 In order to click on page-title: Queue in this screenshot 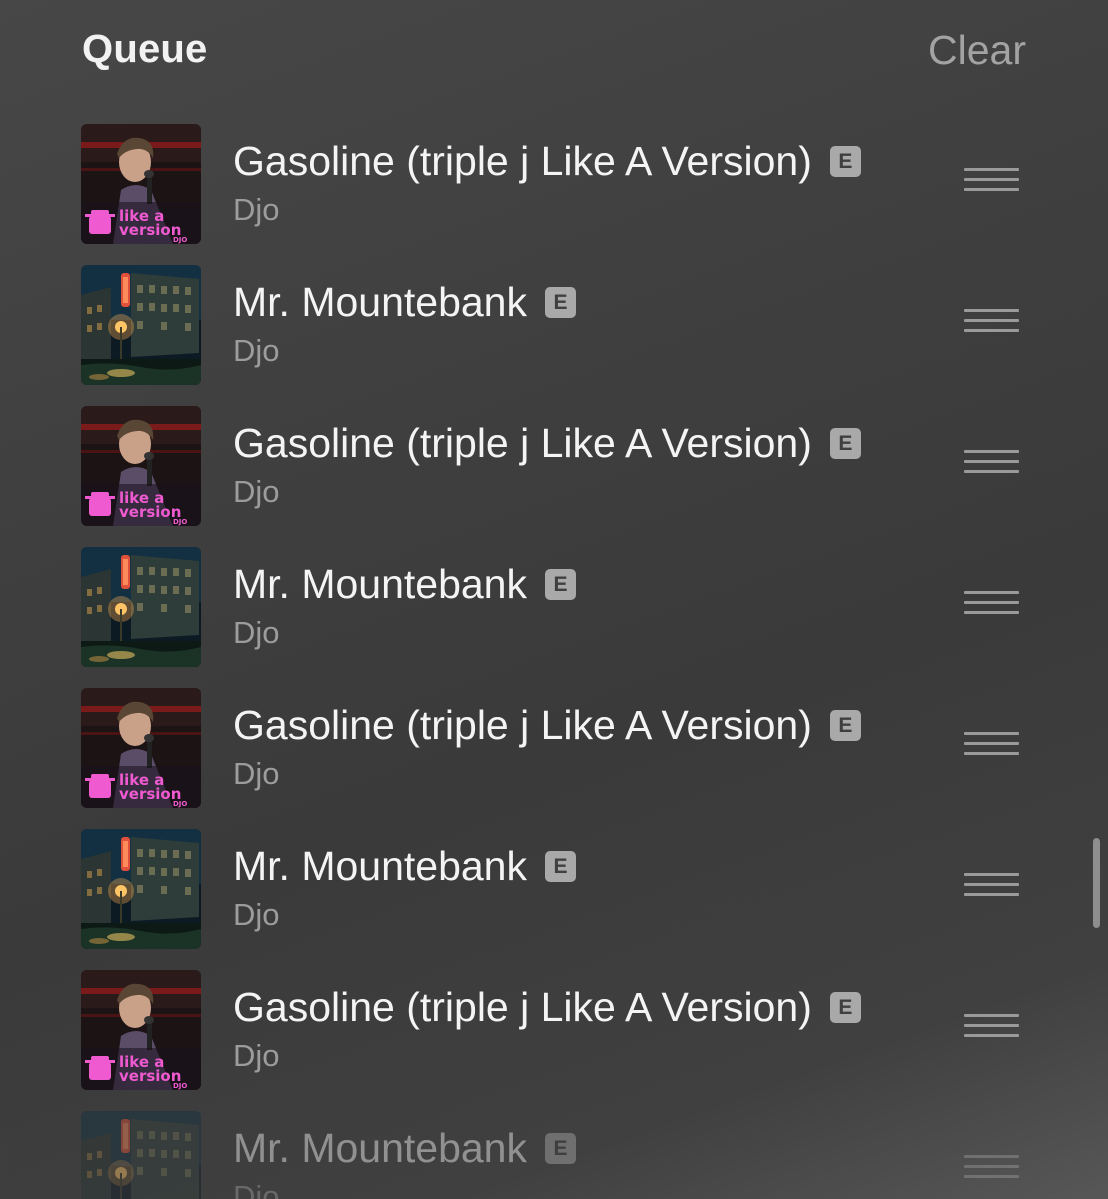, I will do `click(145, 49)`.